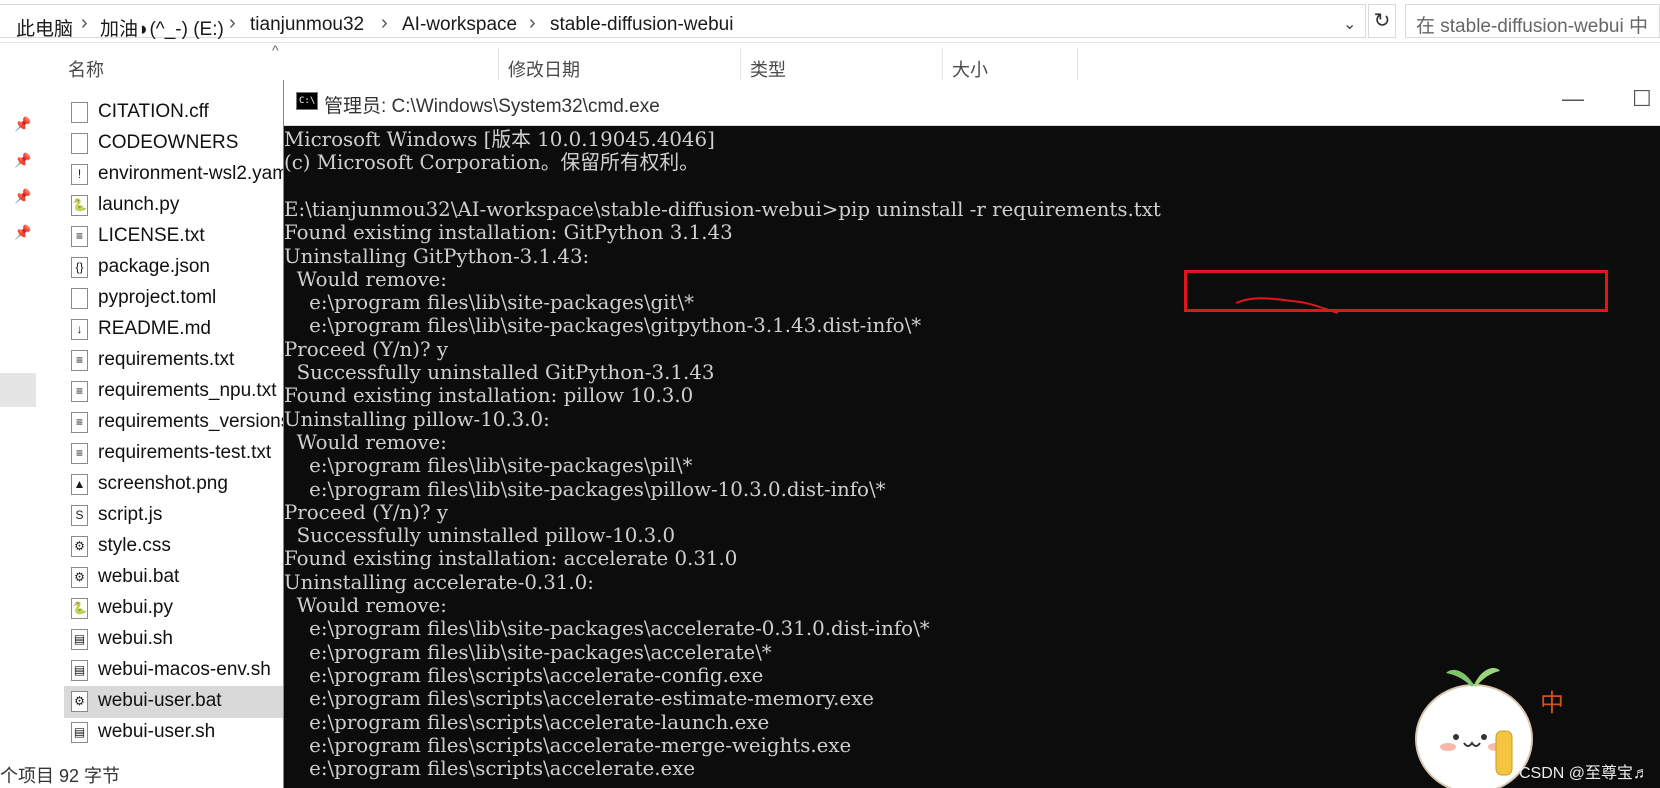 The height and width of the screenshot is (788, 1660). Describe the element at coordinates (184, 669) in the screenshot. I see `file-name: webui-macos-env.sh` at that location.